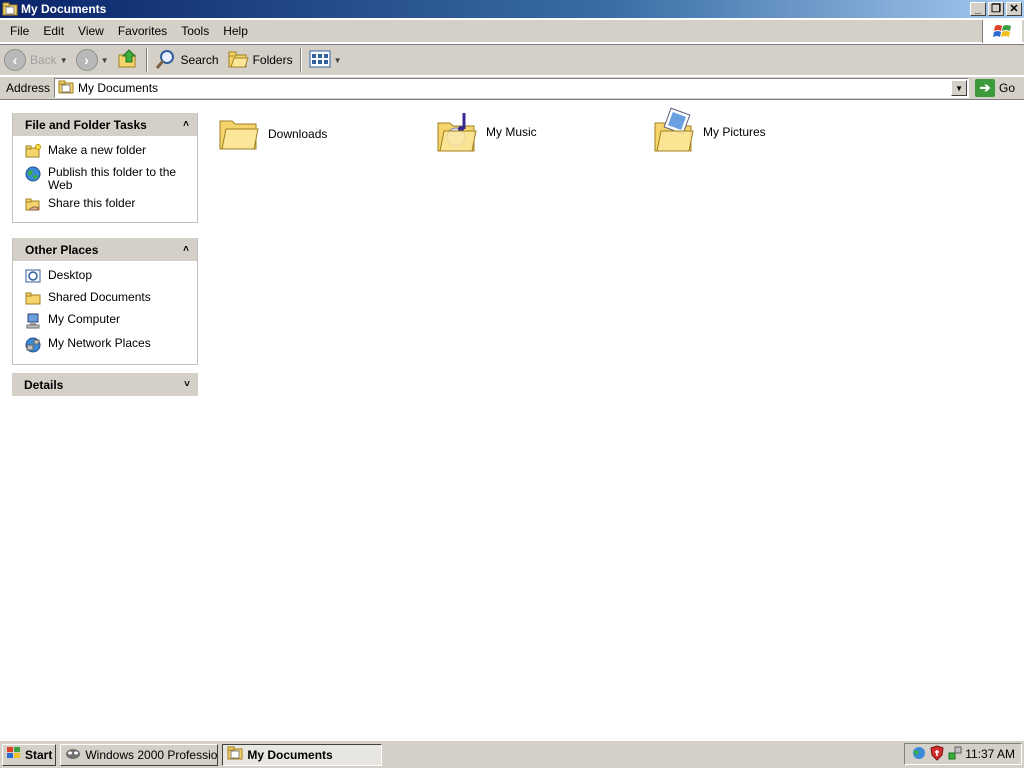 The width and height of the screenshot is (1024, 768). Describe the element at coordinates (118, 88) in the screenshot. I see `address-value: My Documents` at that location.